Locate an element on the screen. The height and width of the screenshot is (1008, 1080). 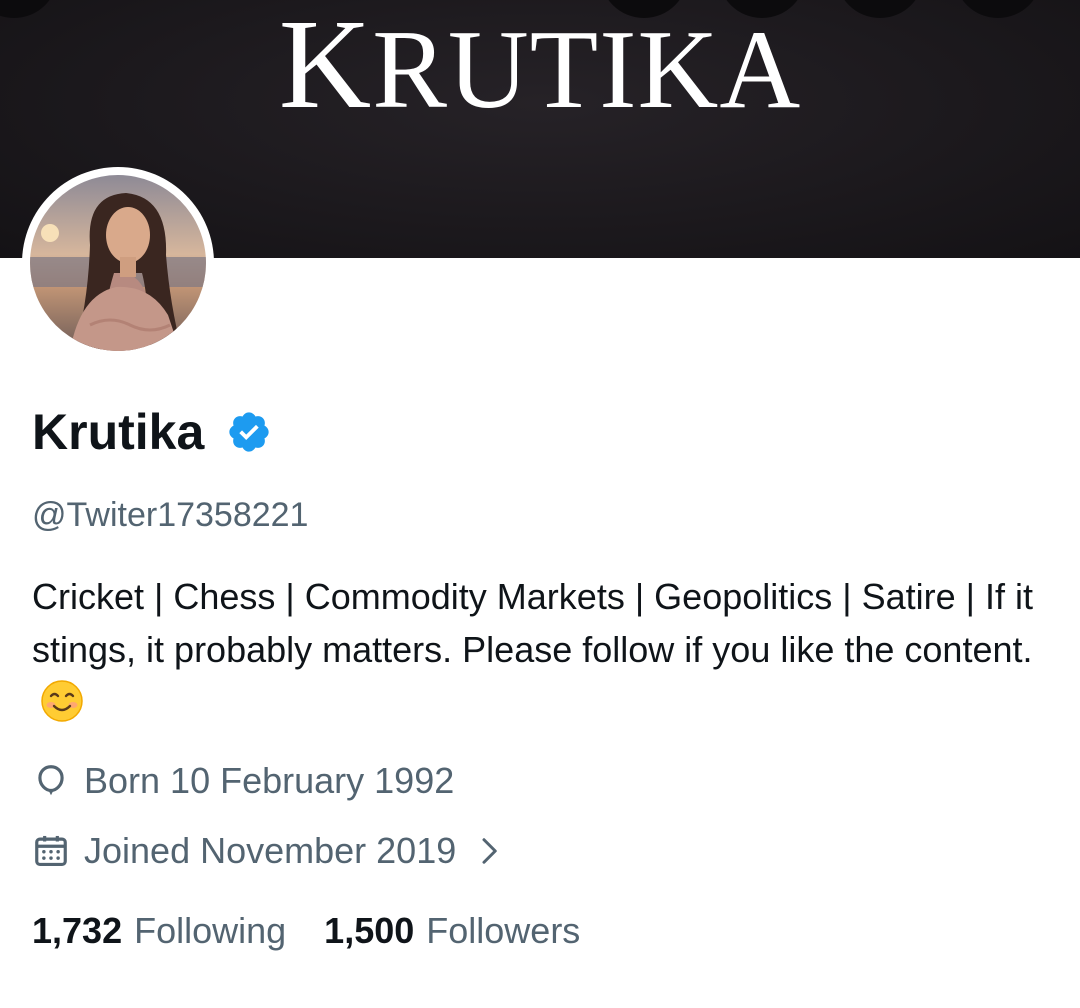
followers-link: 1,500 Followers is located at coordinates (452, 931).